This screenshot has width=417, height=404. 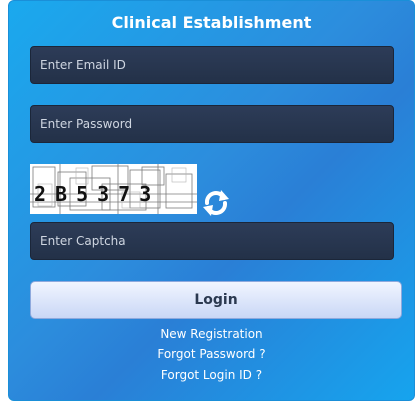 What do you see at coordinates (212, 124) in the screenshot?
I see `password-field` at bounding box center [212, 124].